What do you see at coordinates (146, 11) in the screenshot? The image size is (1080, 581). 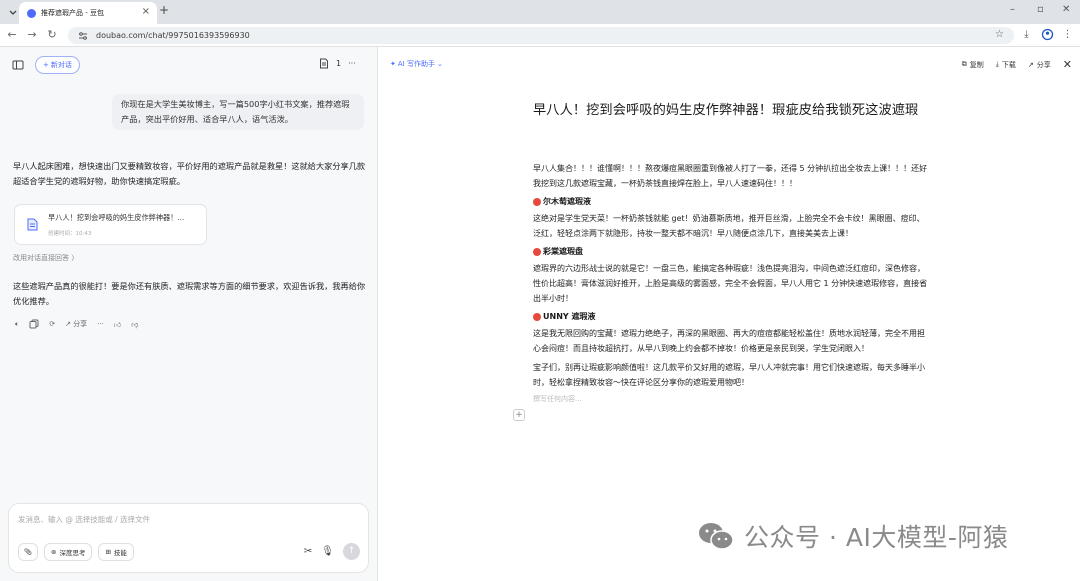 I see `tab-close-icon: ×` at bounding box center [146, 11].